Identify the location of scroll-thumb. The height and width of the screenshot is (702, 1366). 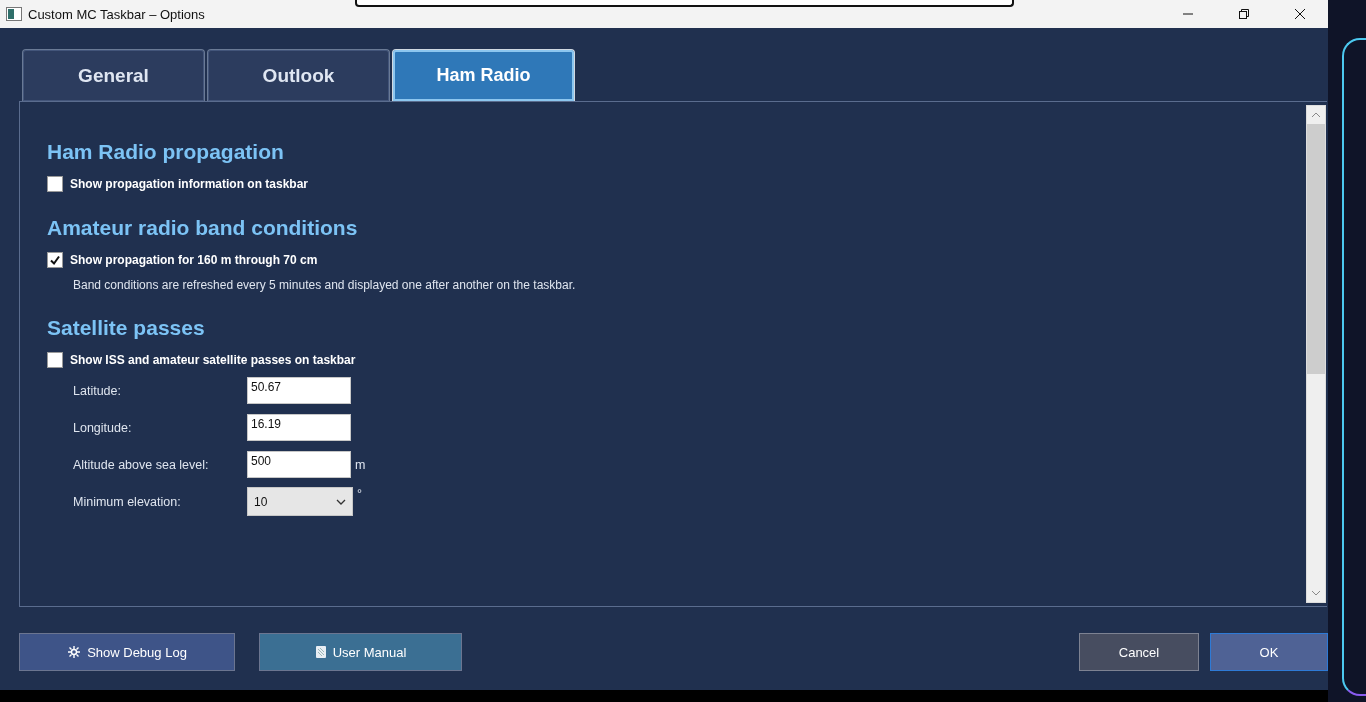
(1316, 249).